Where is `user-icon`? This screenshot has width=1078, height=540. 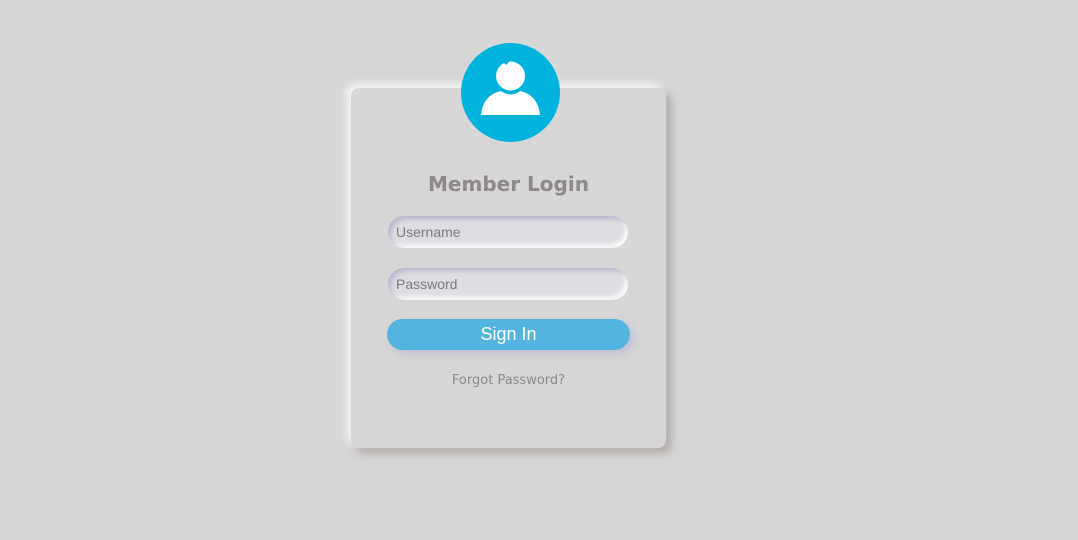
user-icon is located at coordinates (510, 86).